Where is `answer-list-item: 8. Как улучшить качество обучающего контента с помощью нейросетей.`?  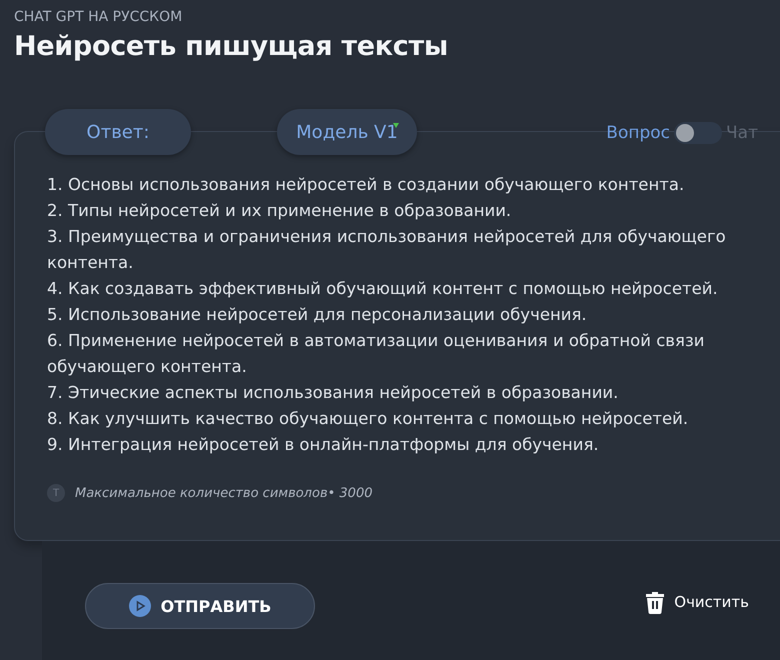 answer-list-item: 8. Как улучшить качество обучающего контента с помощью нейросетей. is located at coordinates (367, 419).